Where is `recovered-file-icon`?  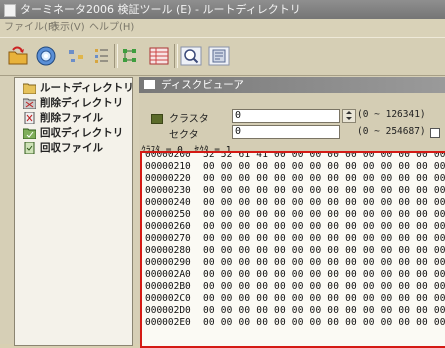
recovered-file-icon is located at coordinates (29, 148).